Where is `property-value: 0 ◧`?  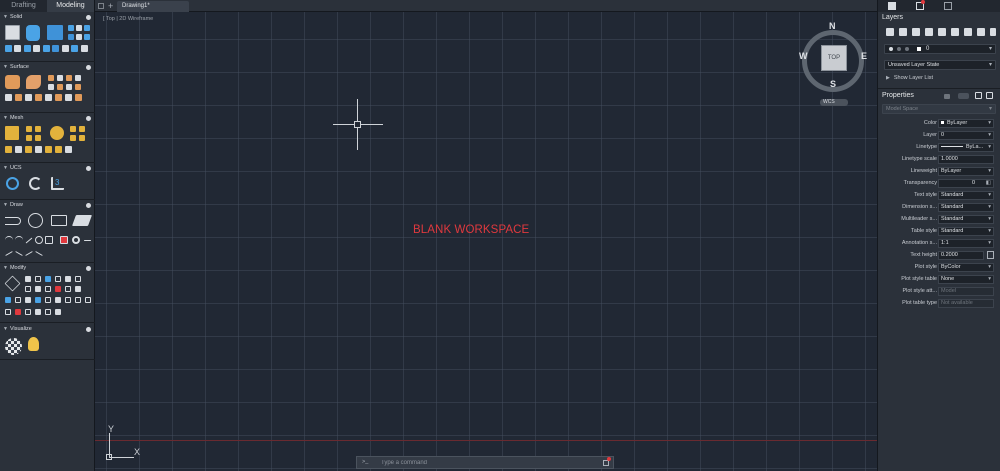
property-value: 0 ◧ is located at coordinates (966, 183).